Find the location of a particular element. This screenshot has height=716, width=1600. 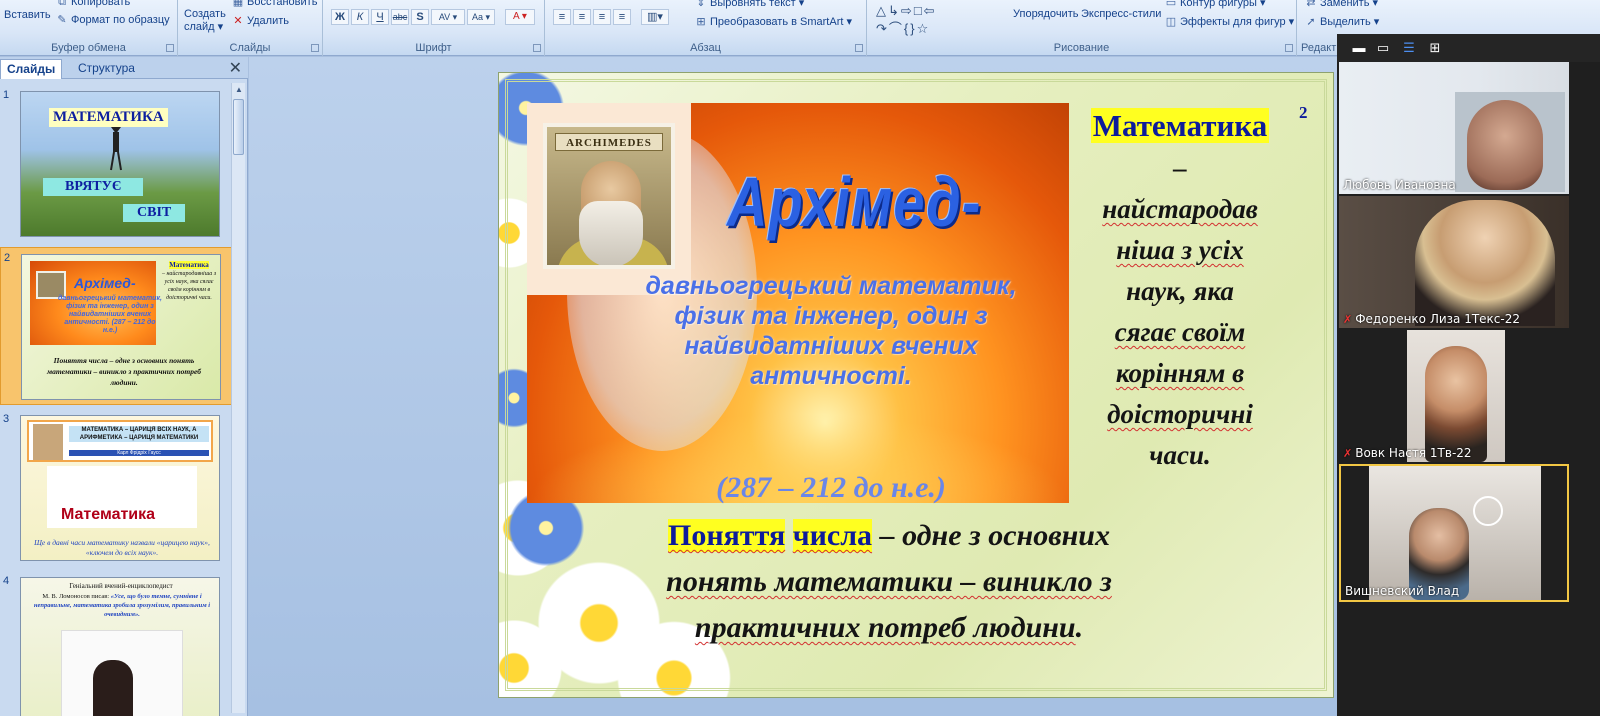

smartart-button: ⊞ Преобразовать в SmartArt ▾ is located at coordinates (773, 22).